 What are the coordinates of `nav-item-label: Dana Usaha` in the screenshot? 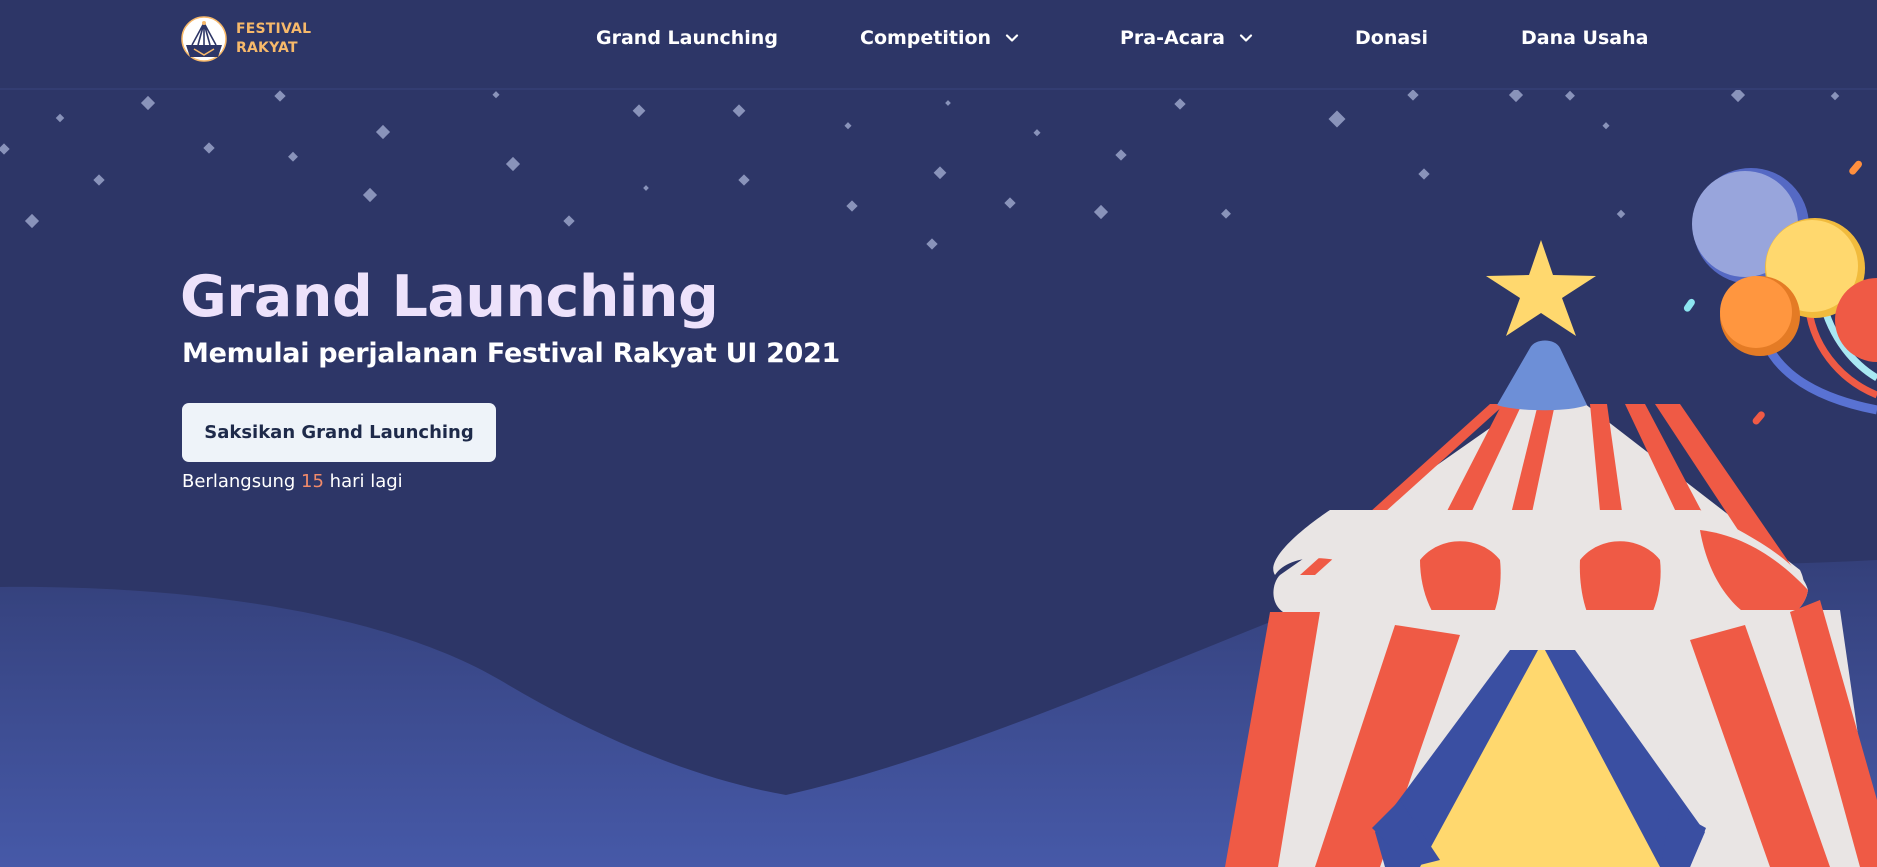 It's located at (1585, 38).